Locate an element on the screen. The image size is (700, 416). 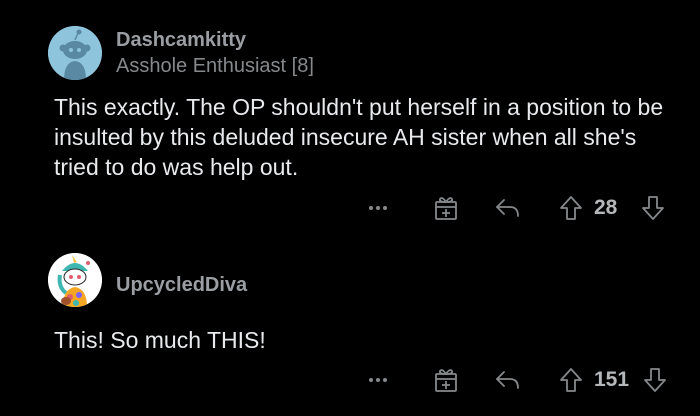
username: Dashcamkitty is located at coordinates (215, 40).